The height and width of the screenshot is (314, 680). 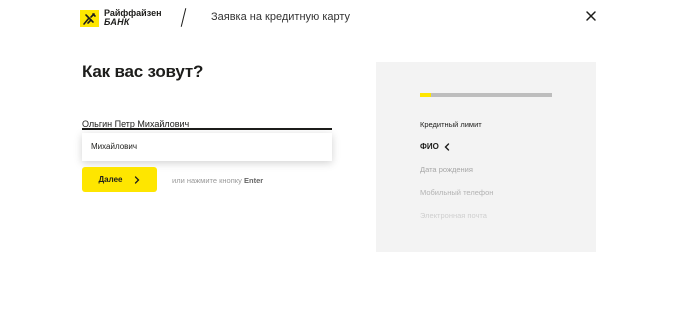 What do you see at coordinates (281, 17) in the screenshot?
I see `page-title: Заявка на кредитную карту` at bounding box center [281, 17].